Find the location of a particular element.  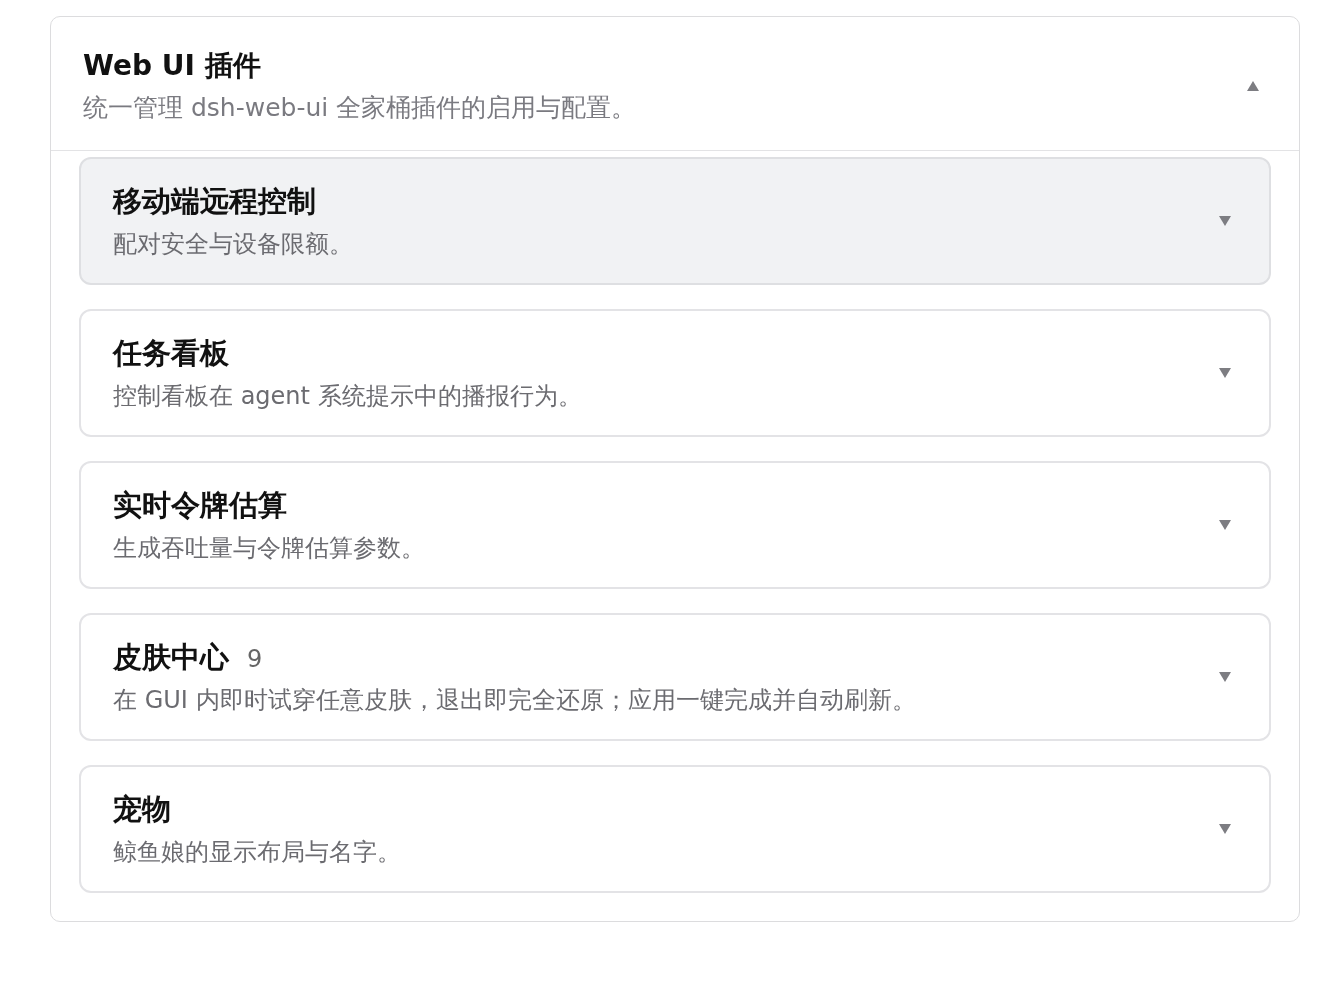

plugin-item: 皮肤中心 9 在 GUI 内即时试穿任意皮肤，退出即完全还原；应用一键完成并自动刷新。 is located at coordinates (675, 677).